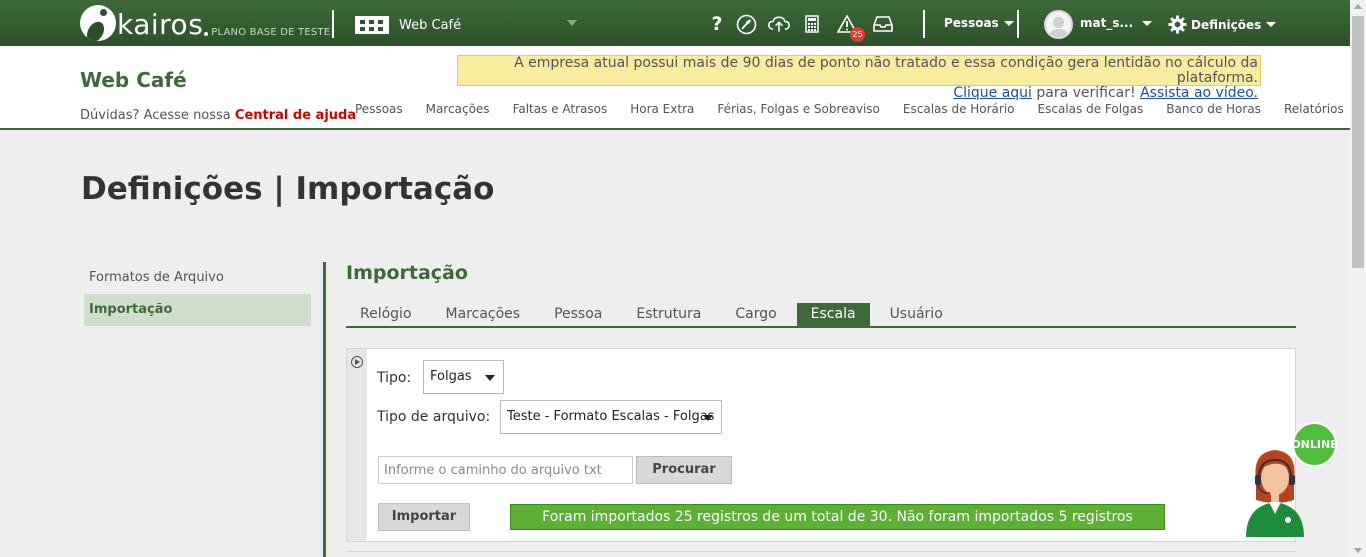 The width and height of the screenshot is (1366, 557). I want to click on alert-middle-text: para verificar!, so click(1086, 93).